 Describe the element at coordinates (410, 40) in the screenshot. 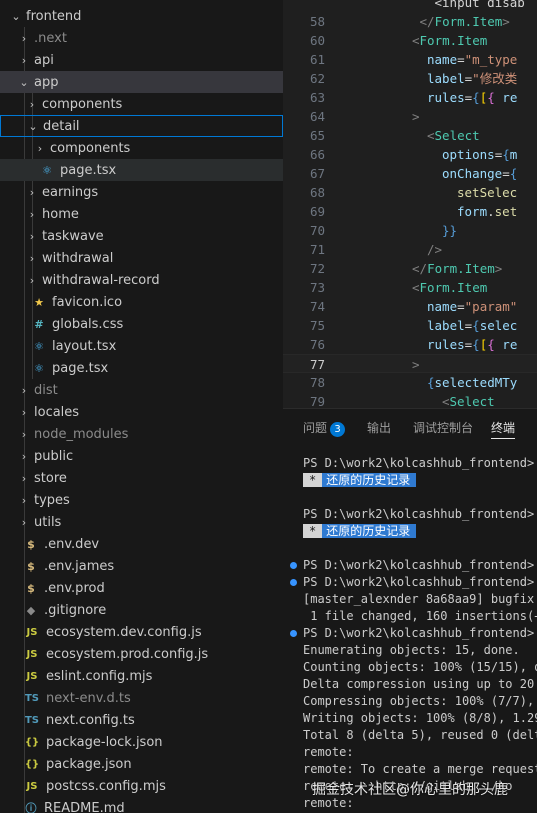

I see `code-line: 60 <Form.Item` at that location.